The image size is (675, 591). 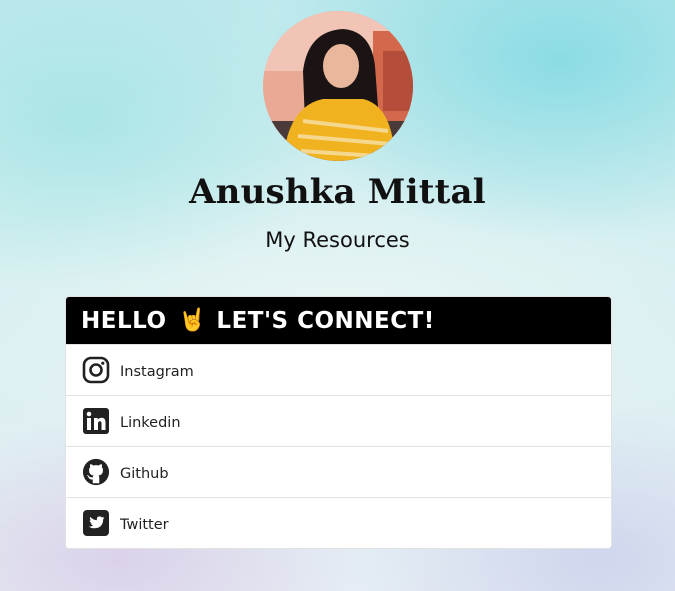 I want to click on card-header: HELLO 🤘 LET'S CONNECT!, so click(x=338, y=320).